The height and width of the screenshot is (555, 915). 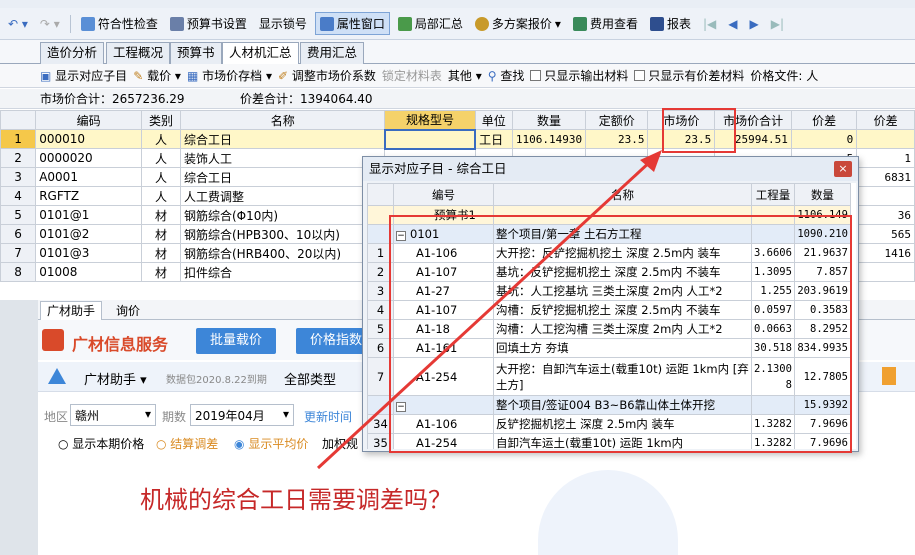 I want to click on annotation-question: 机械的综合工日需要调差吗？, so click(x=296, y=500).